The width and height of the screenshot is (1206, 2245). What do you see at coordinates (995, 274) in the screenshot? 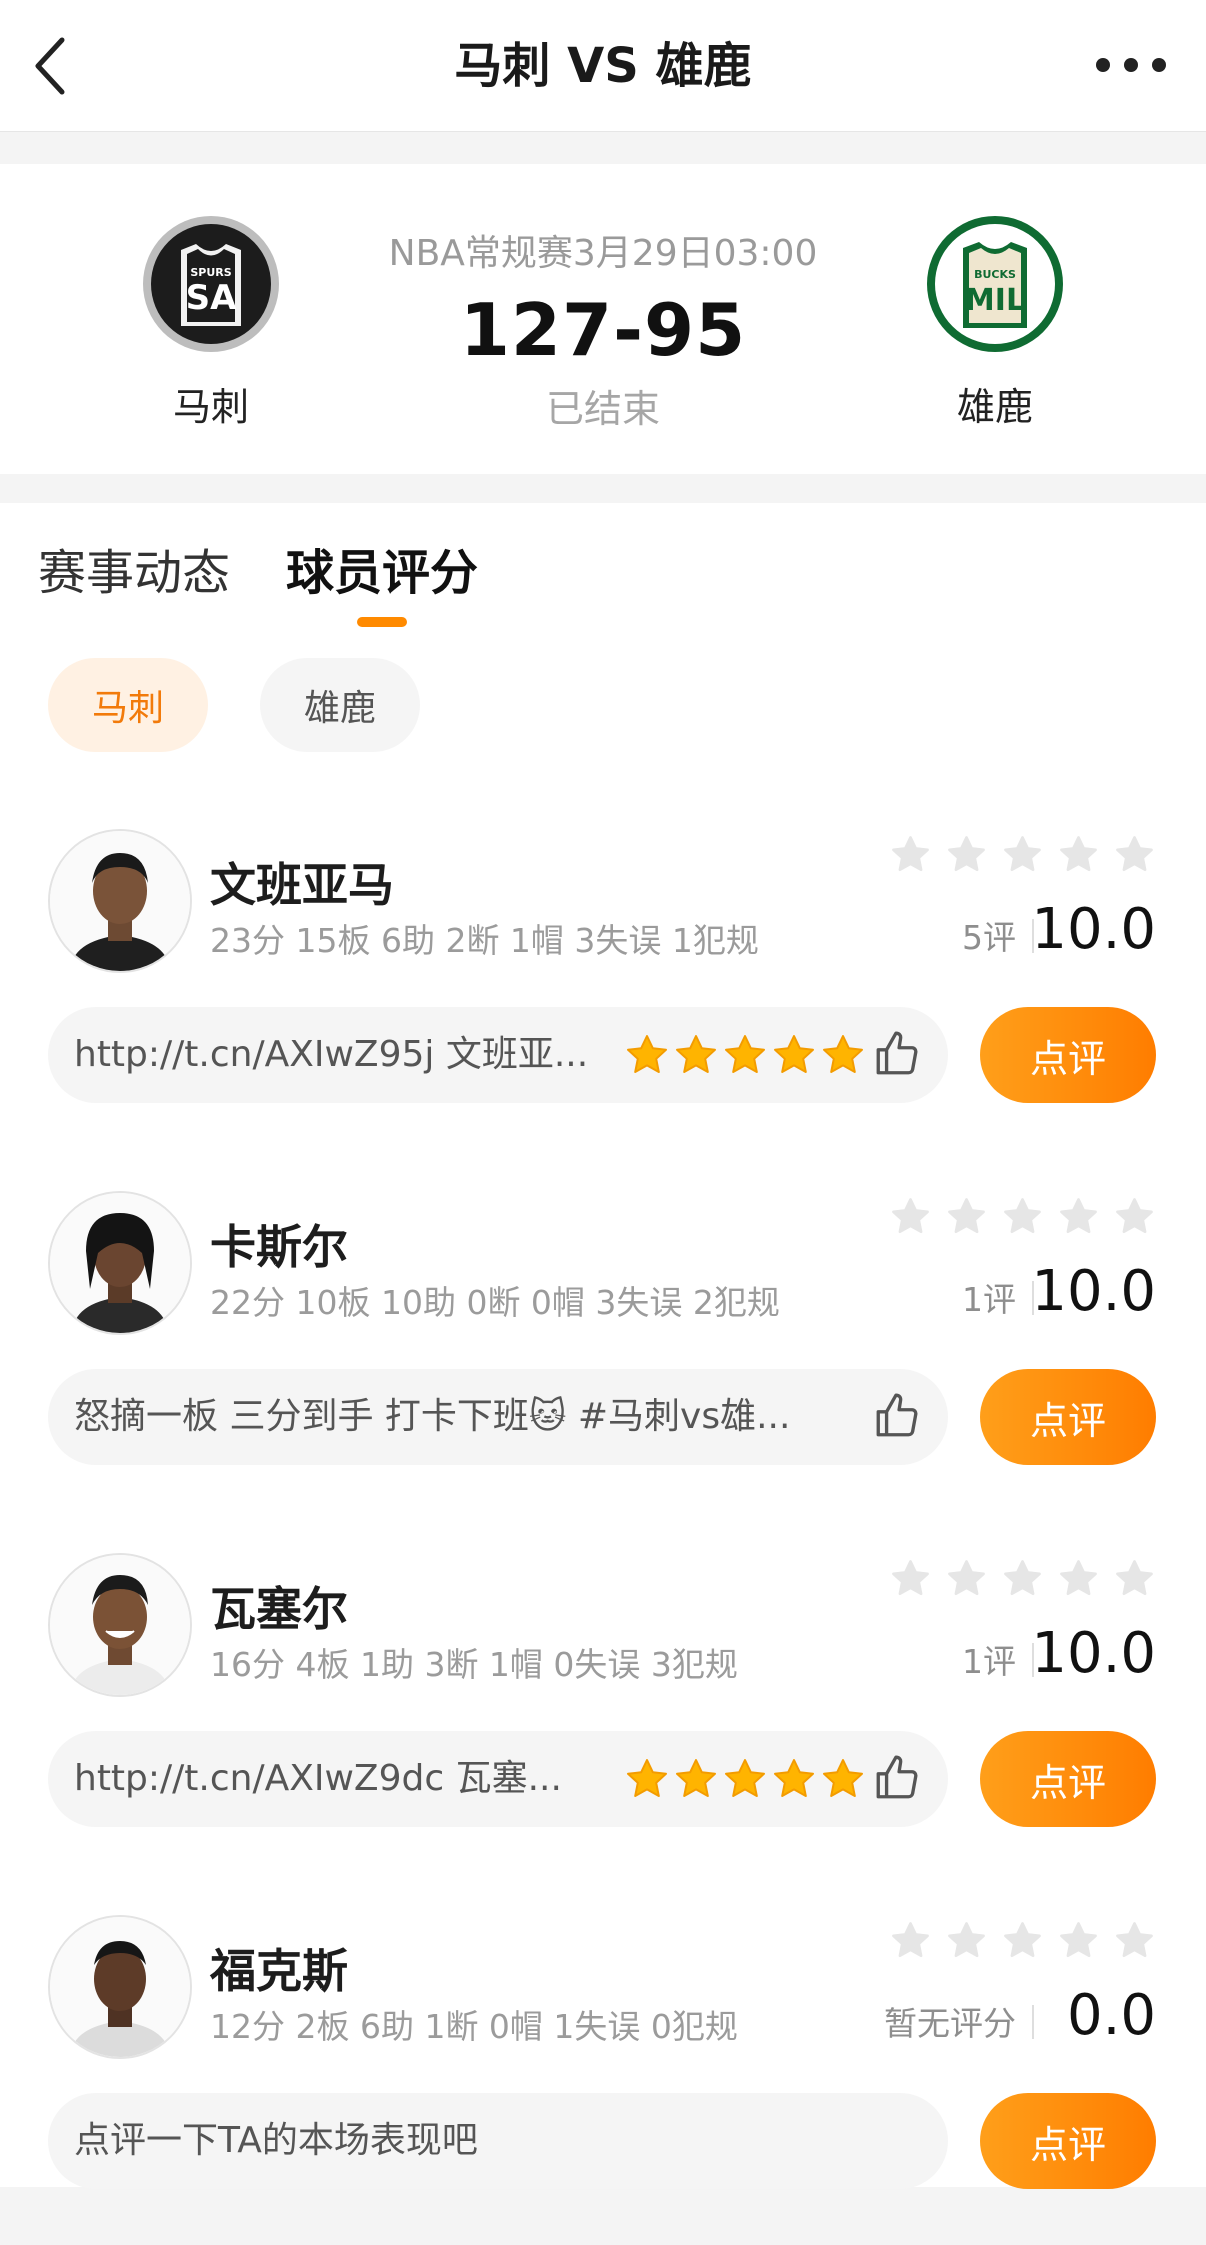
I see `svg-text: BUCKS` at bounding box center [995, 274].